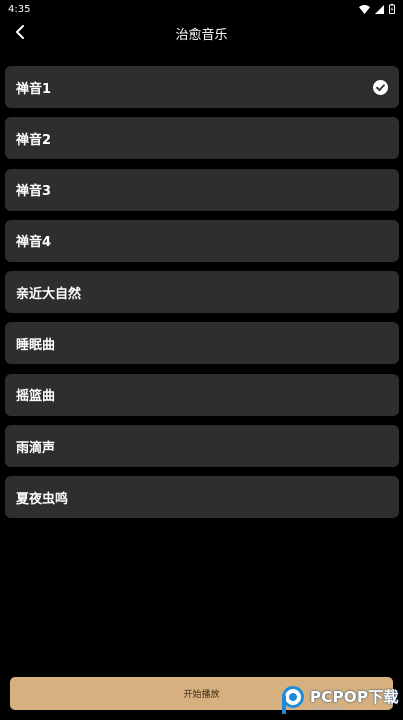  What do you see at coordinates (202, 394) in the screenshot?
I see `list-item: 摇篮曲` at bounding box center [202, 394].